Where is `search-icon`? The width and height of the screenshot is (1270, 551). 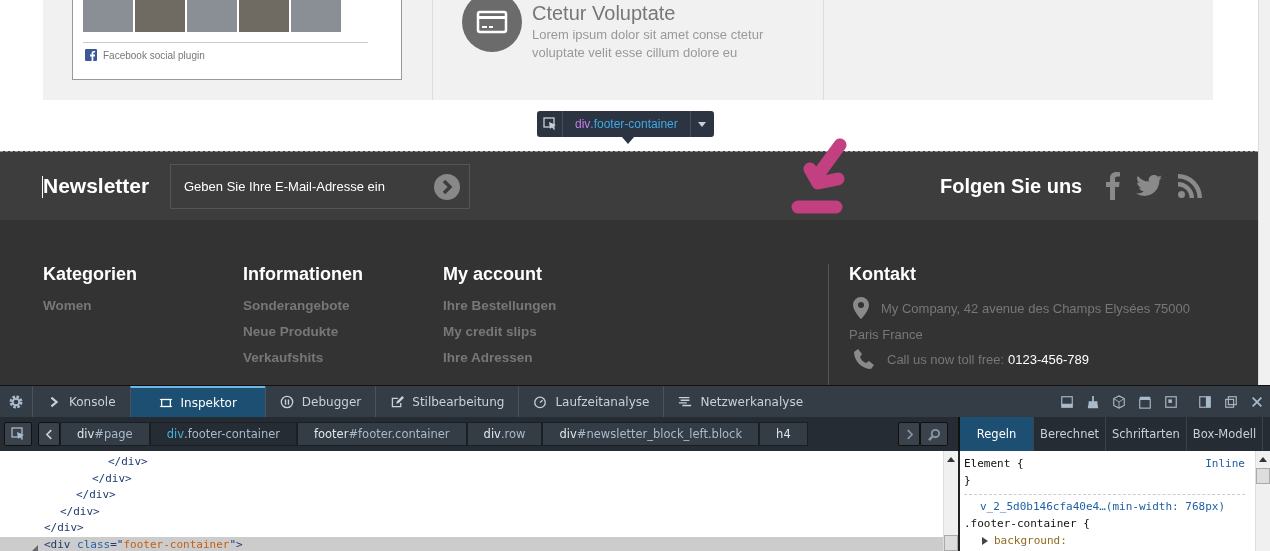
search-icon is located at coordinates (934, 434).